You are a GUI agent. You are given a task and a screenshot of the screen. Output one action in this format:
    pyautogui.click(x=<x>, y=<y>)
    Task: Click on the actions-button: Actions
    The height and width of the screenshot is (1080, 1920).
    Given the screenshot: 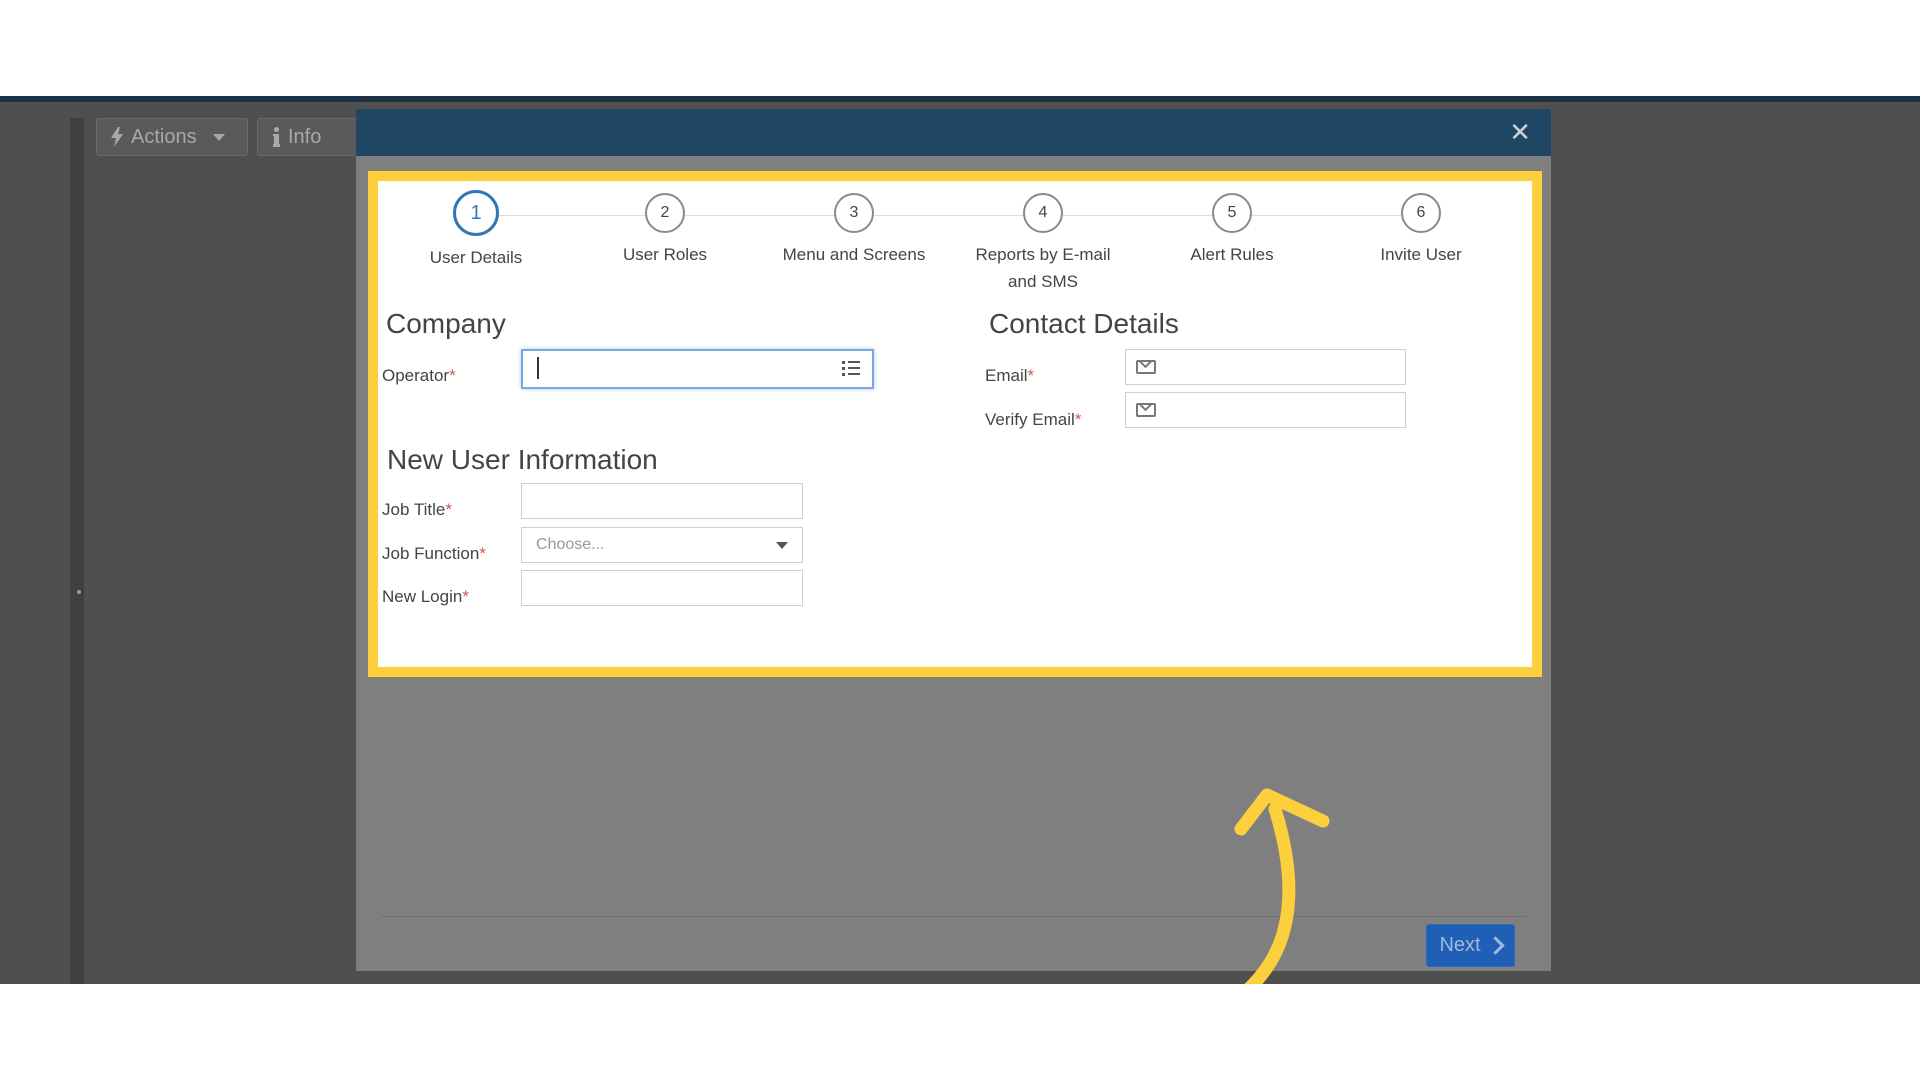 What is the action you would take?
    pyautogui.click(x=172, y=137)
    